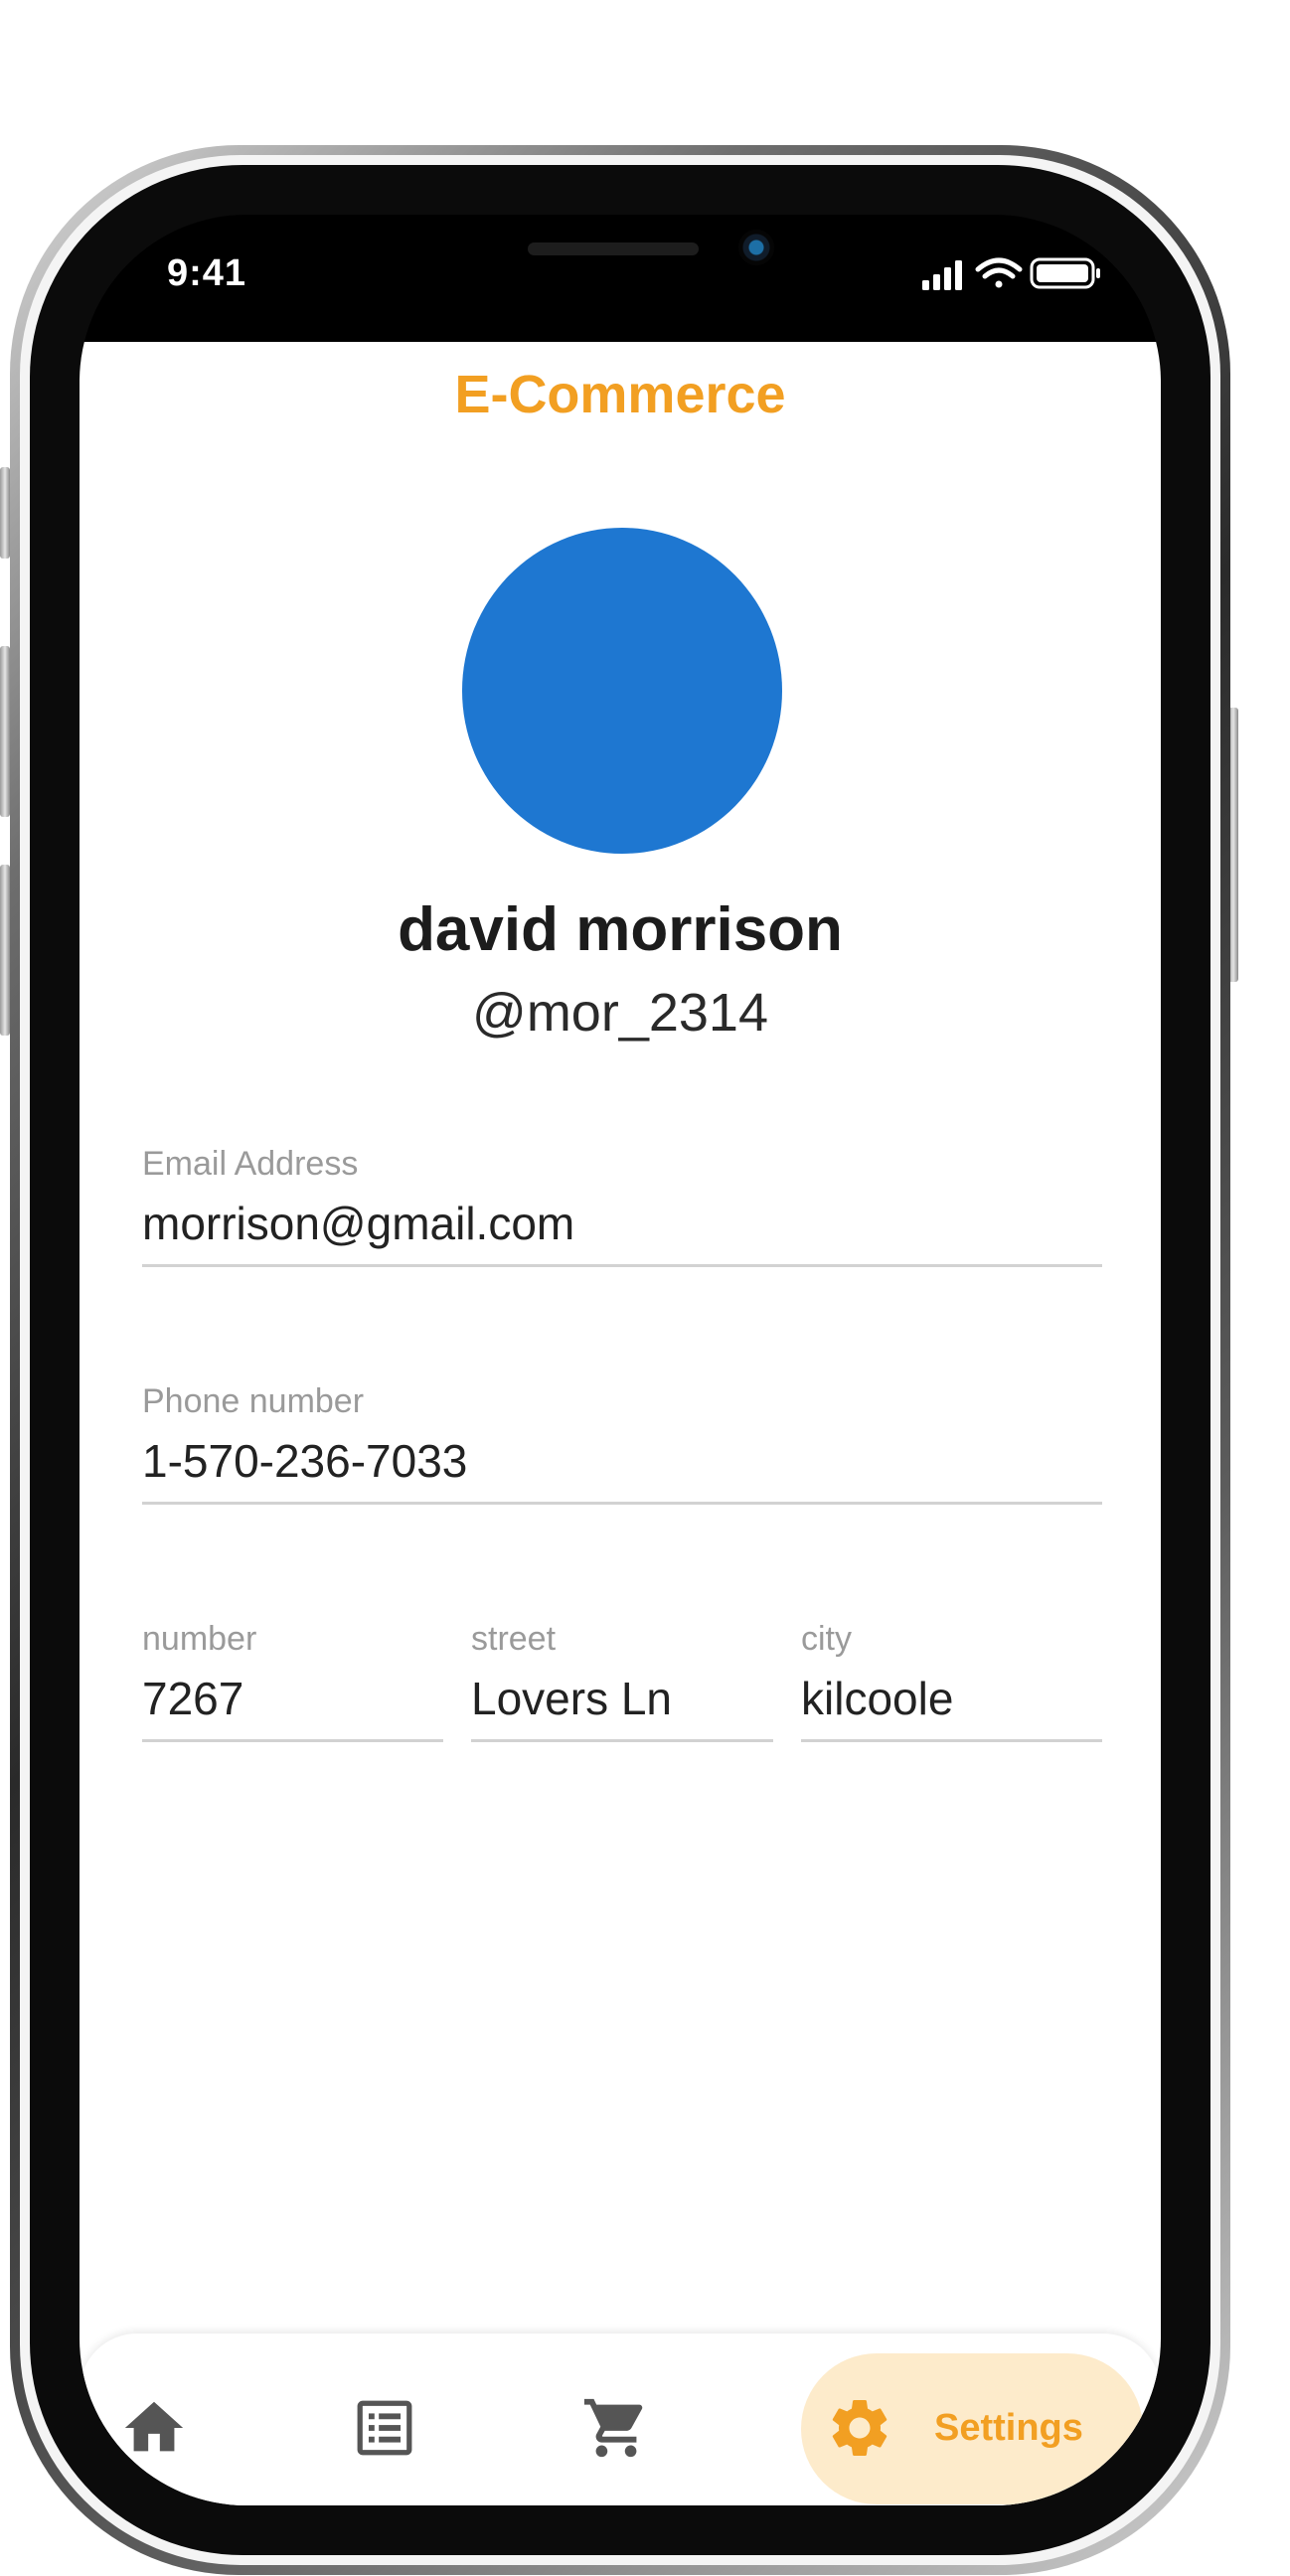 The width and height of the screenshot is (1290, 2576). Describe the element at coordinates (293, 1681) in the screenshot. I see `house-number-field: number 7267` at that location.